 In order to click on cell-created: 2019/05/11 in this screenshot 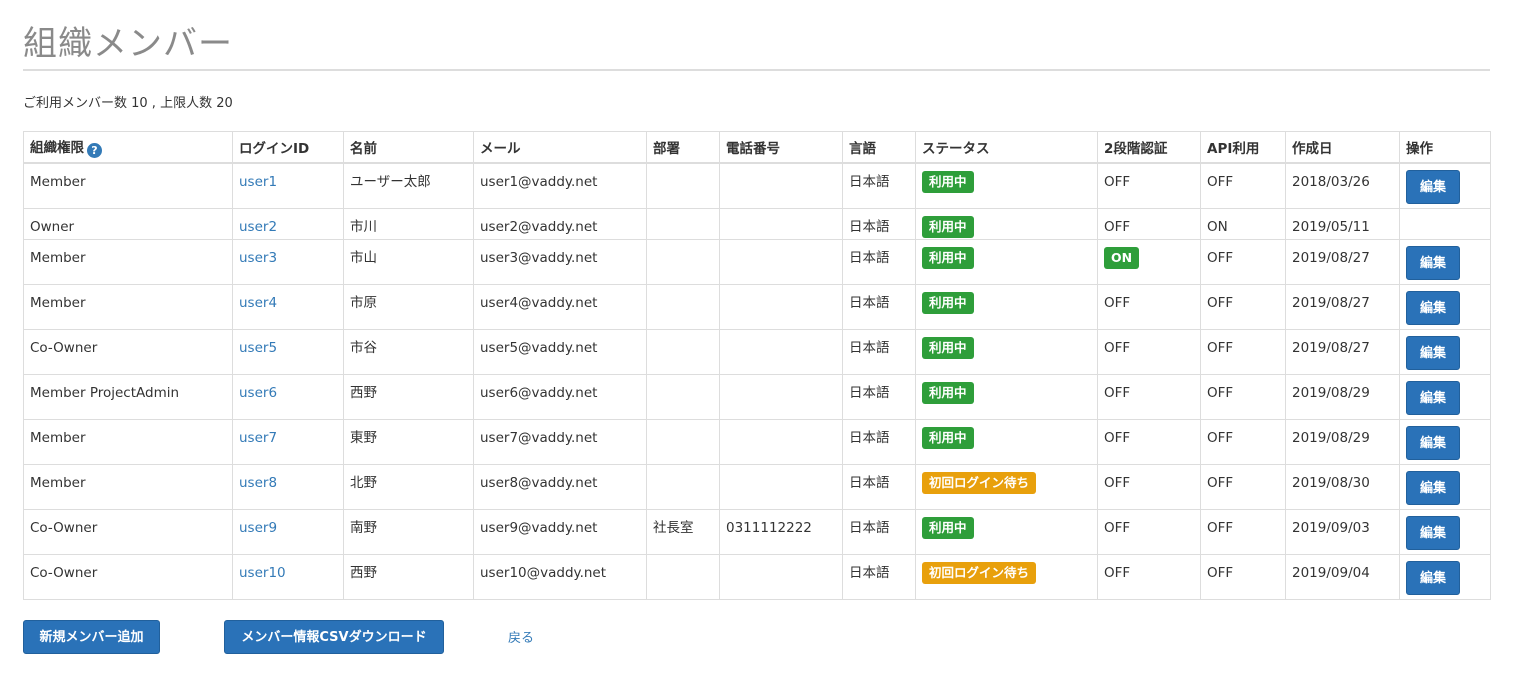, I will do `click(1342, 223)`.